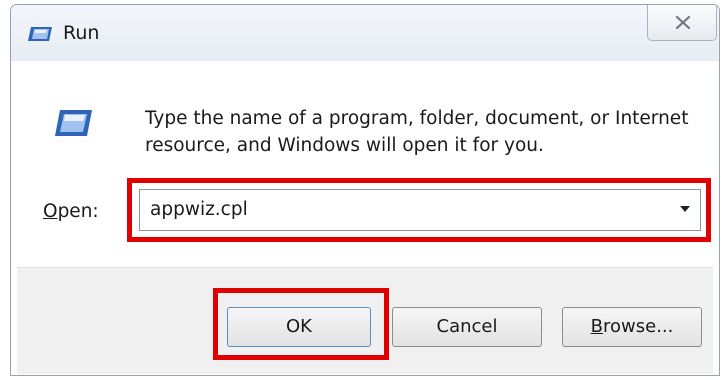 This screenshot has width=728, height=380. What do you see at coordinates (596, 326) in the screenshot?
I see `browse-mnemonic: B` at bounding box center [596, 326].